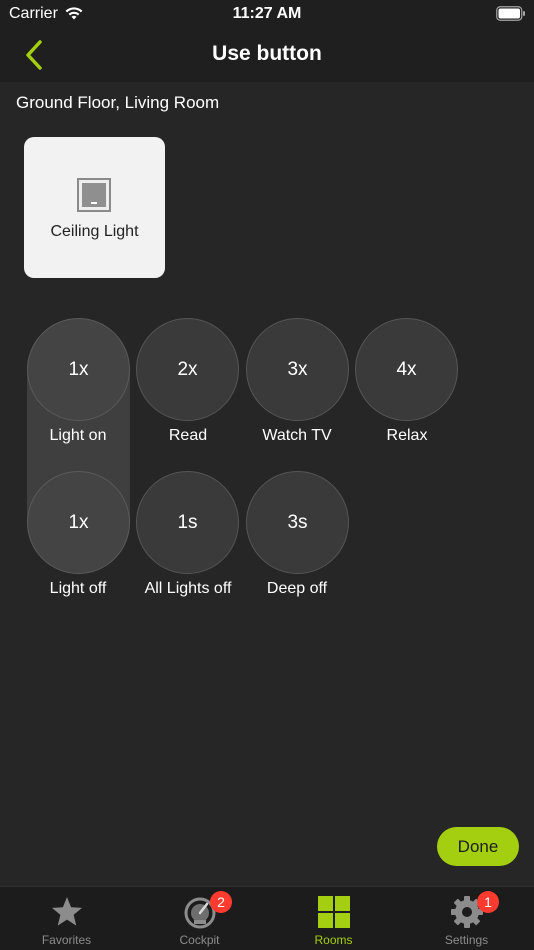  Describe the element at coordinates (466, 940) in the screenshot. I see `tab-label-settings: Settings` at that location.